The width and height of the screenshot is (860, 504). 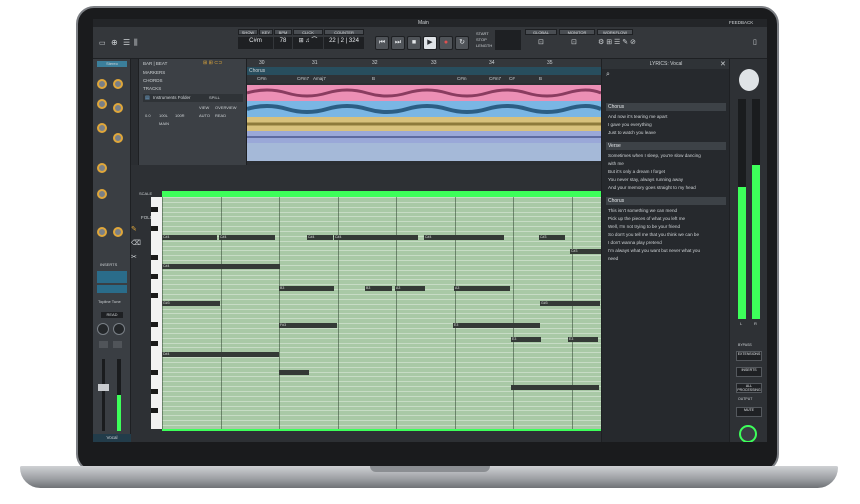 I want to click on eraser-tool-icon: ⌫, so click(x=136, y=243).